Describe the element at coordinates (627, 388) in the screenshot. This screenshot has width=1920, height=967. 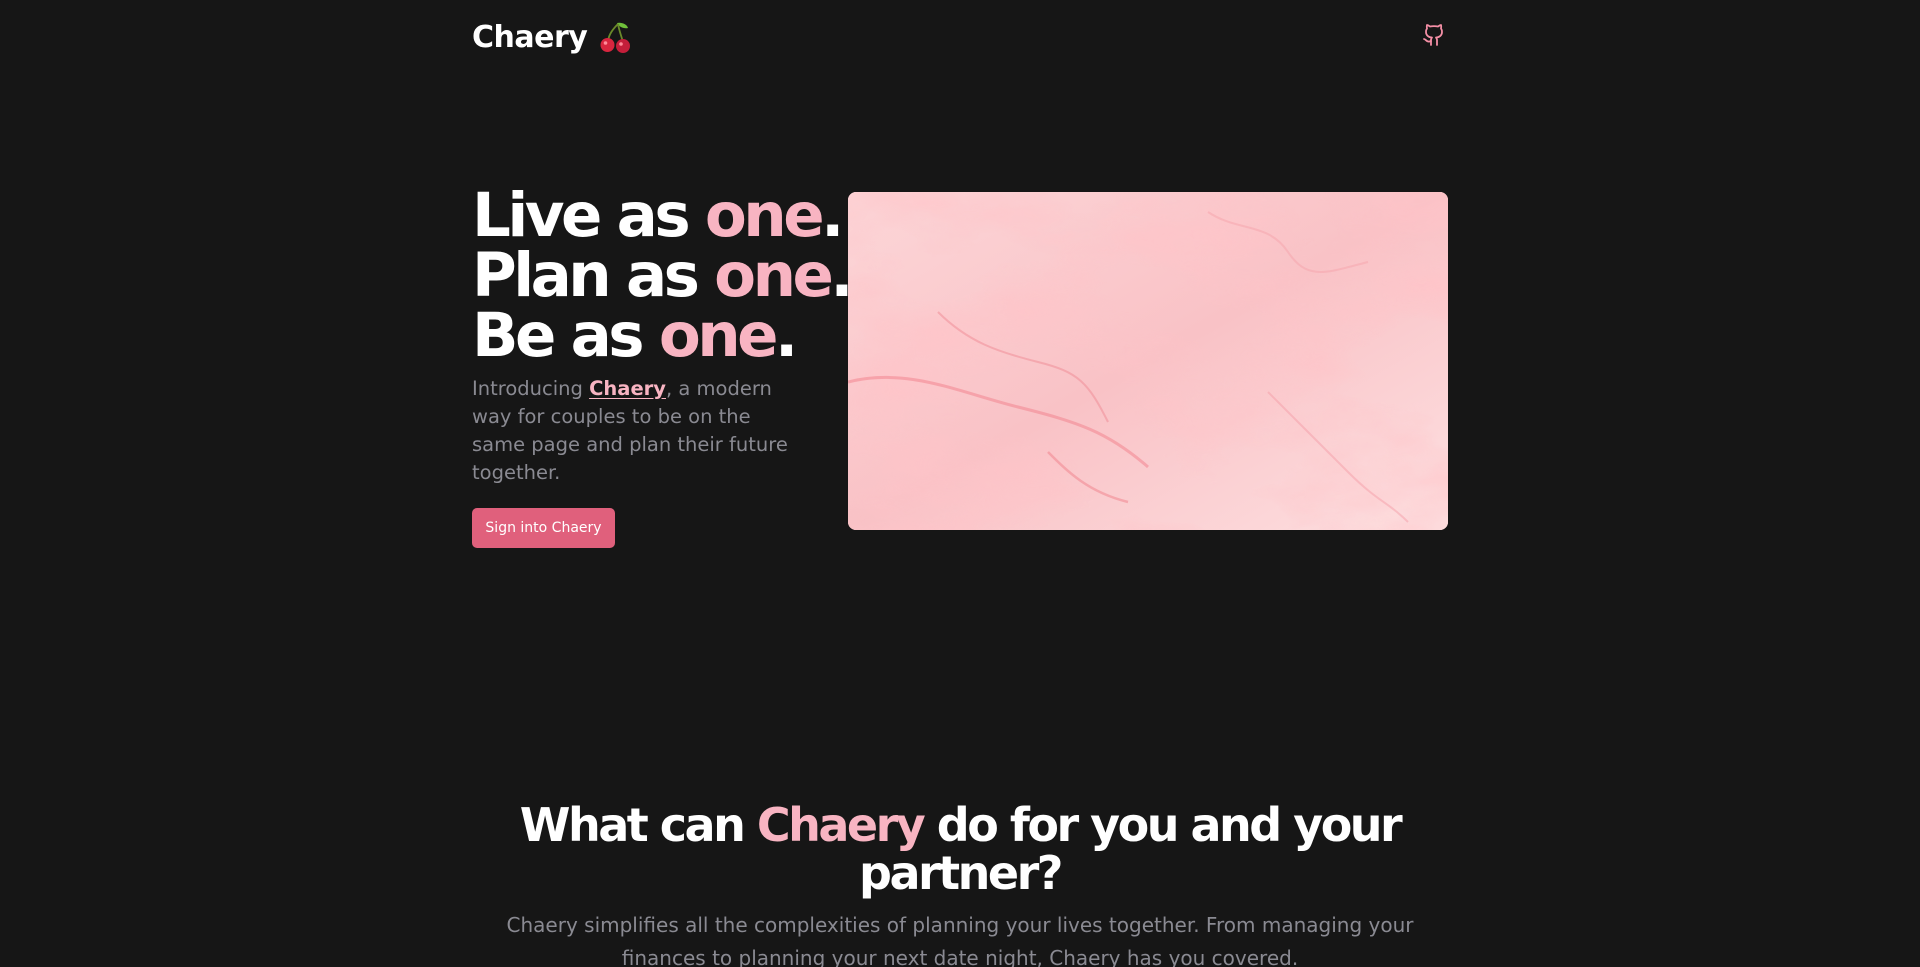
I see `hero-brand-link: Chaery` at that location.